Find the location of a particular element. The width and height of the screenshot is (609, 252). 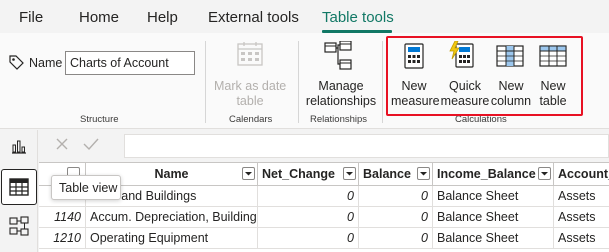

filter-dropdown-net-change is located at coordinates (349, 173).